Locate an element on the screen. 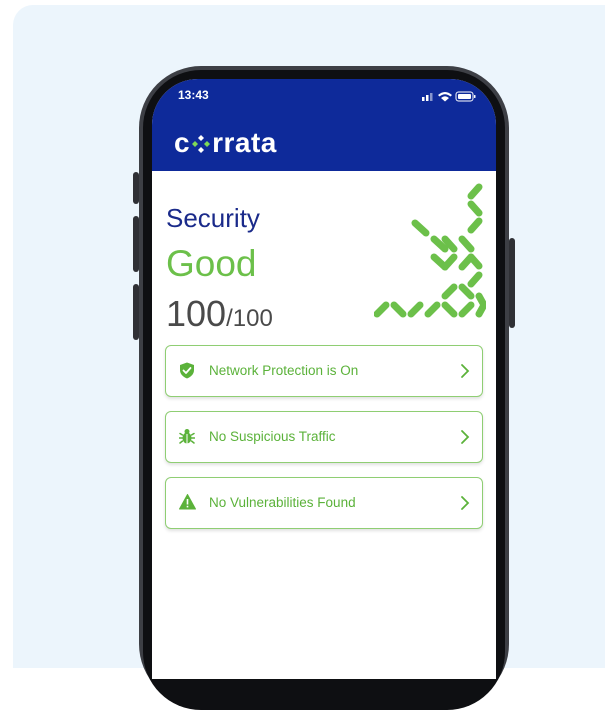 The image size is (605, 710). vulnerabilities-item: No Vulnerabilities Found is located at coordinates (324, 503).